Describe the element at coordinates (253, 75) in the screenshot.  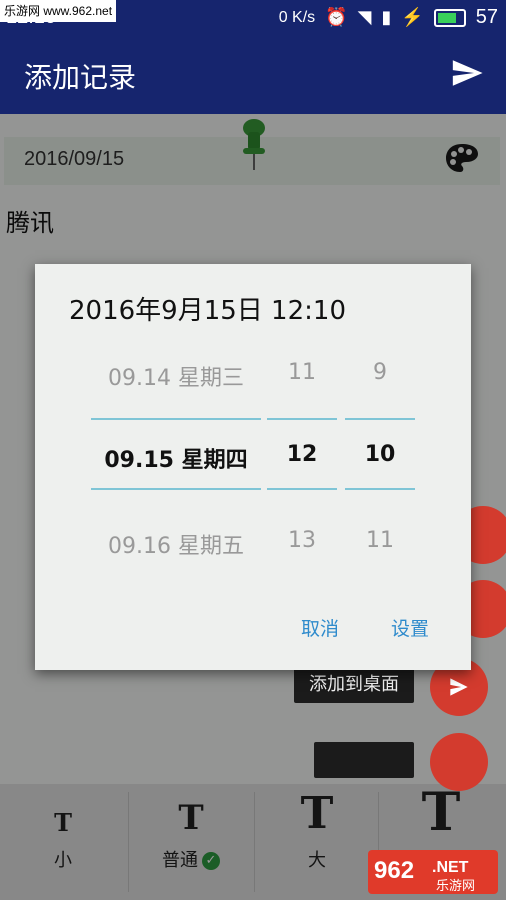
I see `app-bar: 添加记录` at that location.